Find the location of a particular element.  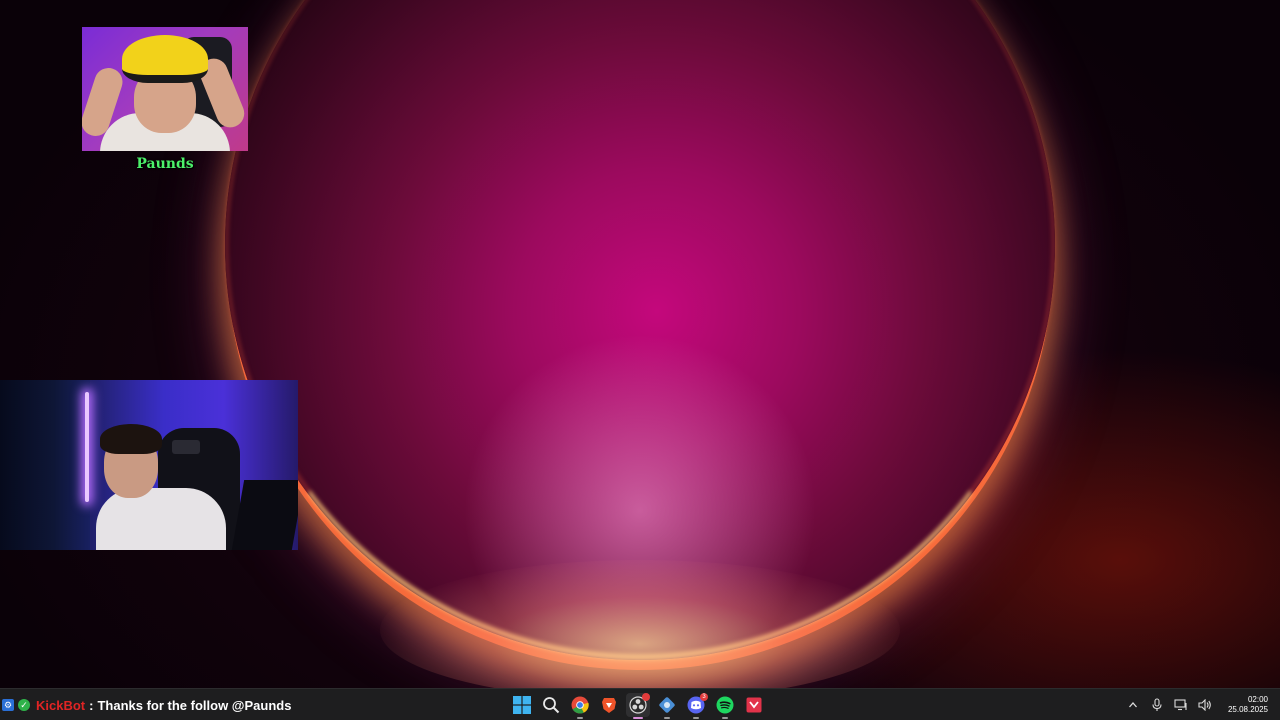

discord-button: 3 is located at coordinates (696, 706).